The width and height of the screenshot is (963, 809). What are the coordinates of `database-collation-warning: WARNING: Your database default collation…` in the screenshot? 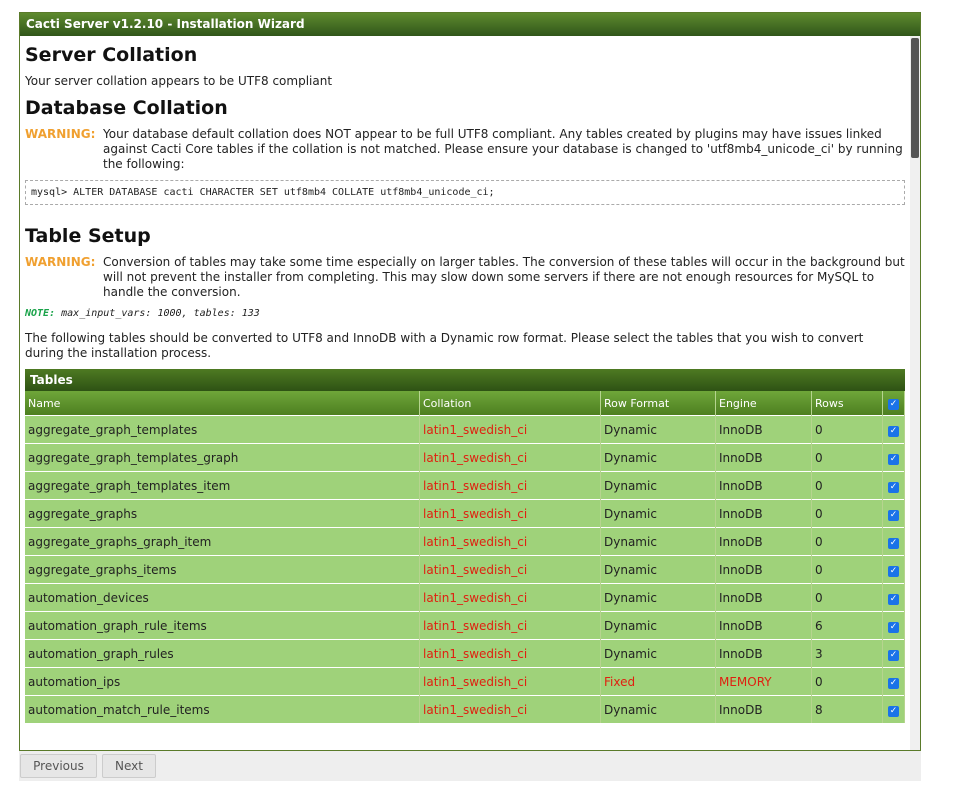 It's located at (465, 149).